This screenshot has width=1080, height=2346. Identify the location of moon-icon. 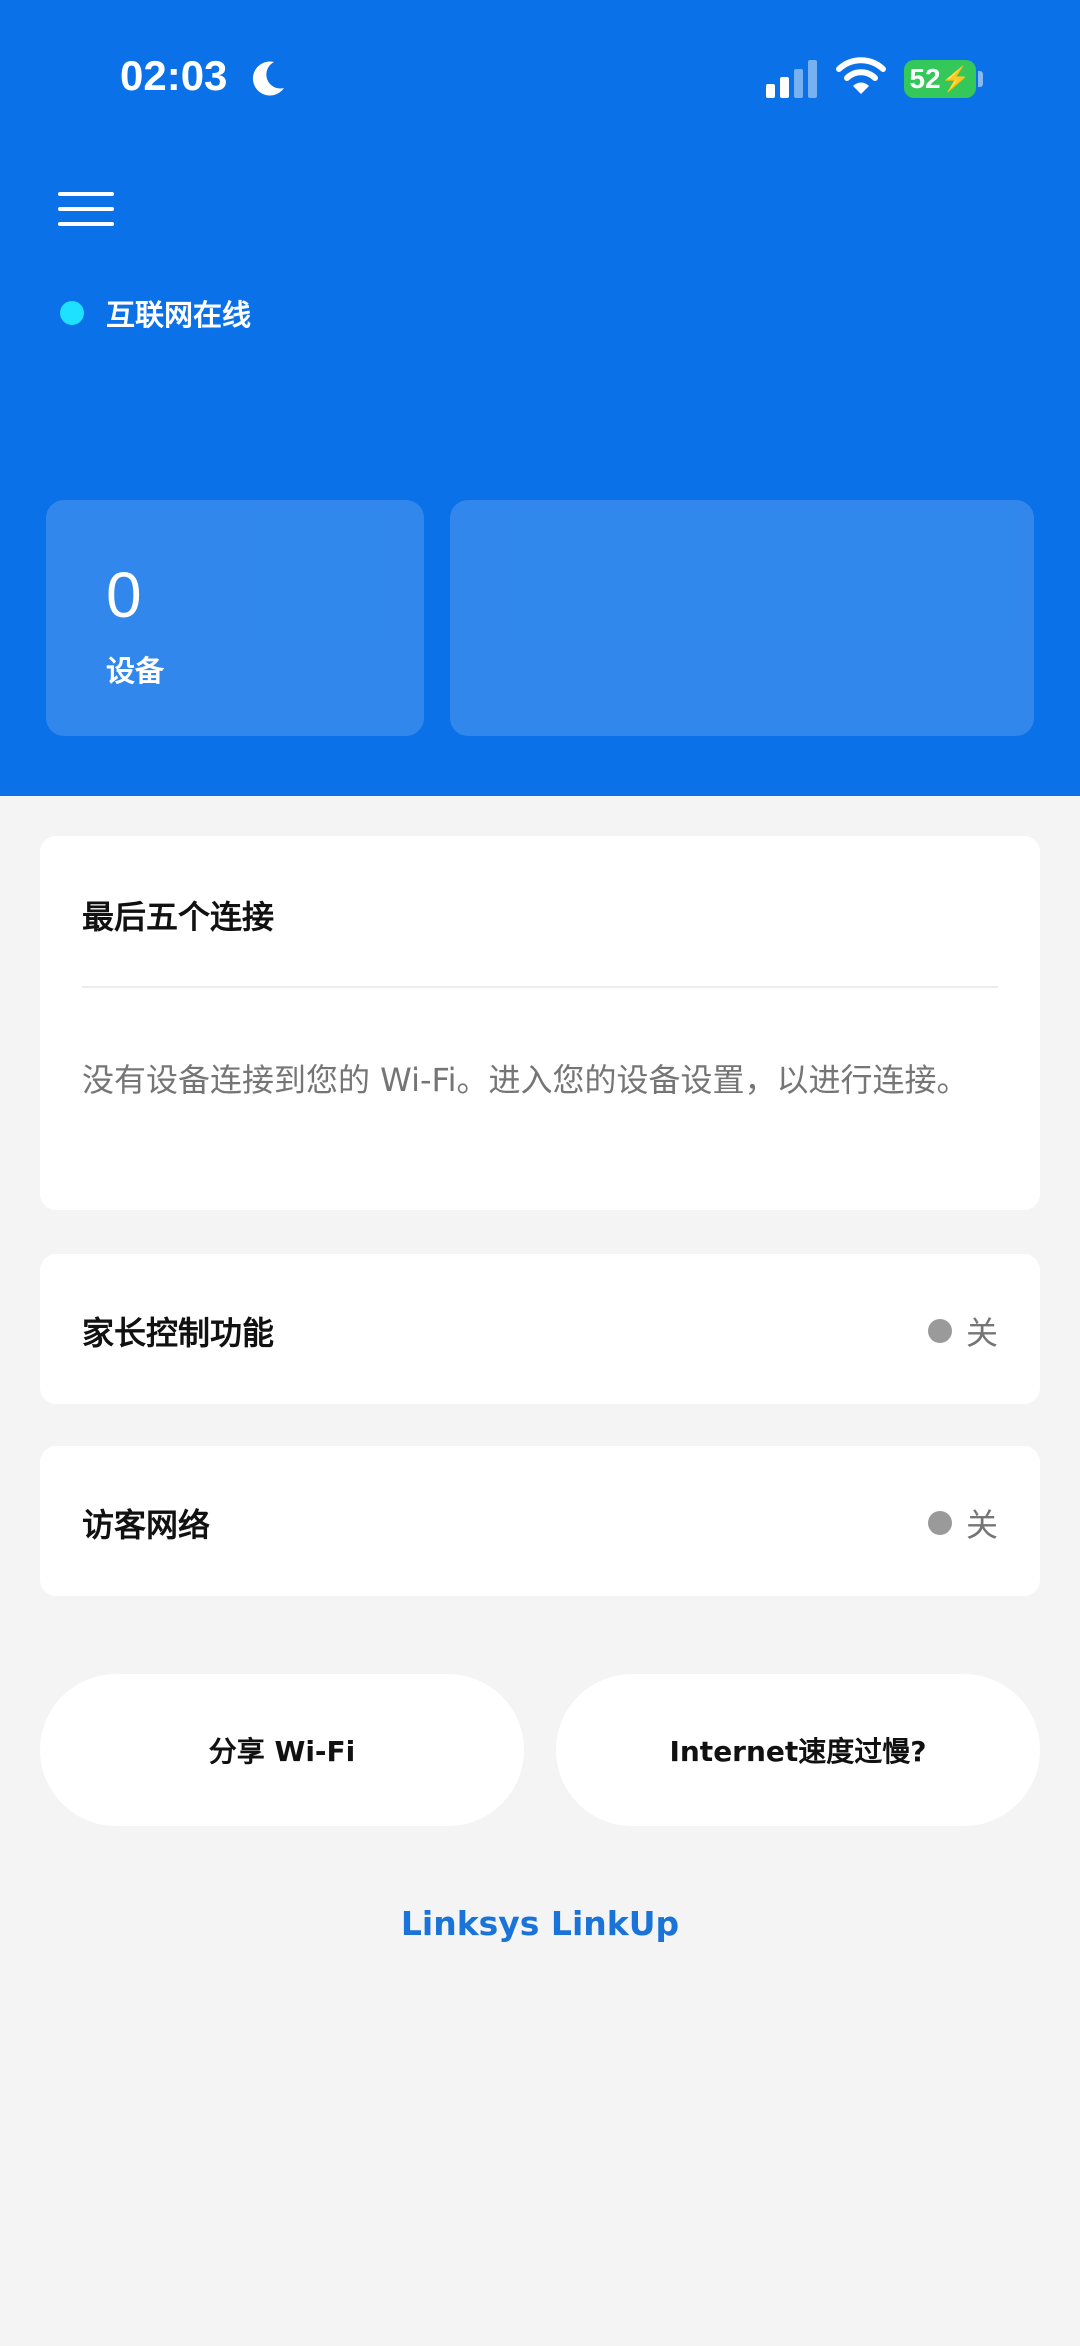
(268, 78).